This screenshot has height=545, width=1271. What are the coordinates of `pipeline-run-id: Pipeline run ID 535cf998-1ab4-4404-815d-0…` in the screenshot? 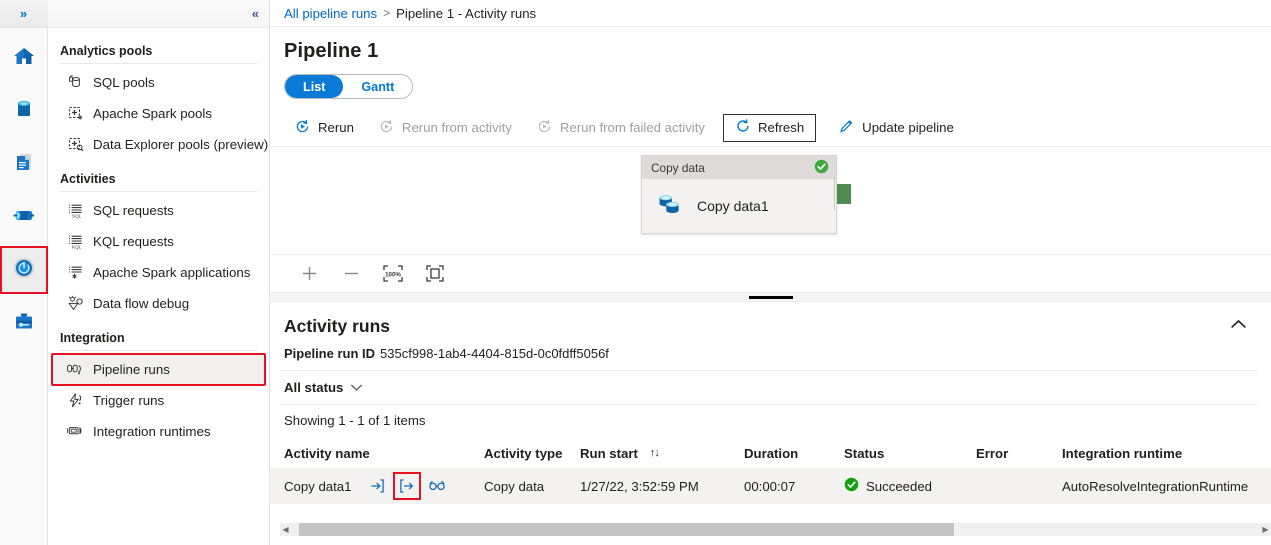 It's located at (770, 350).